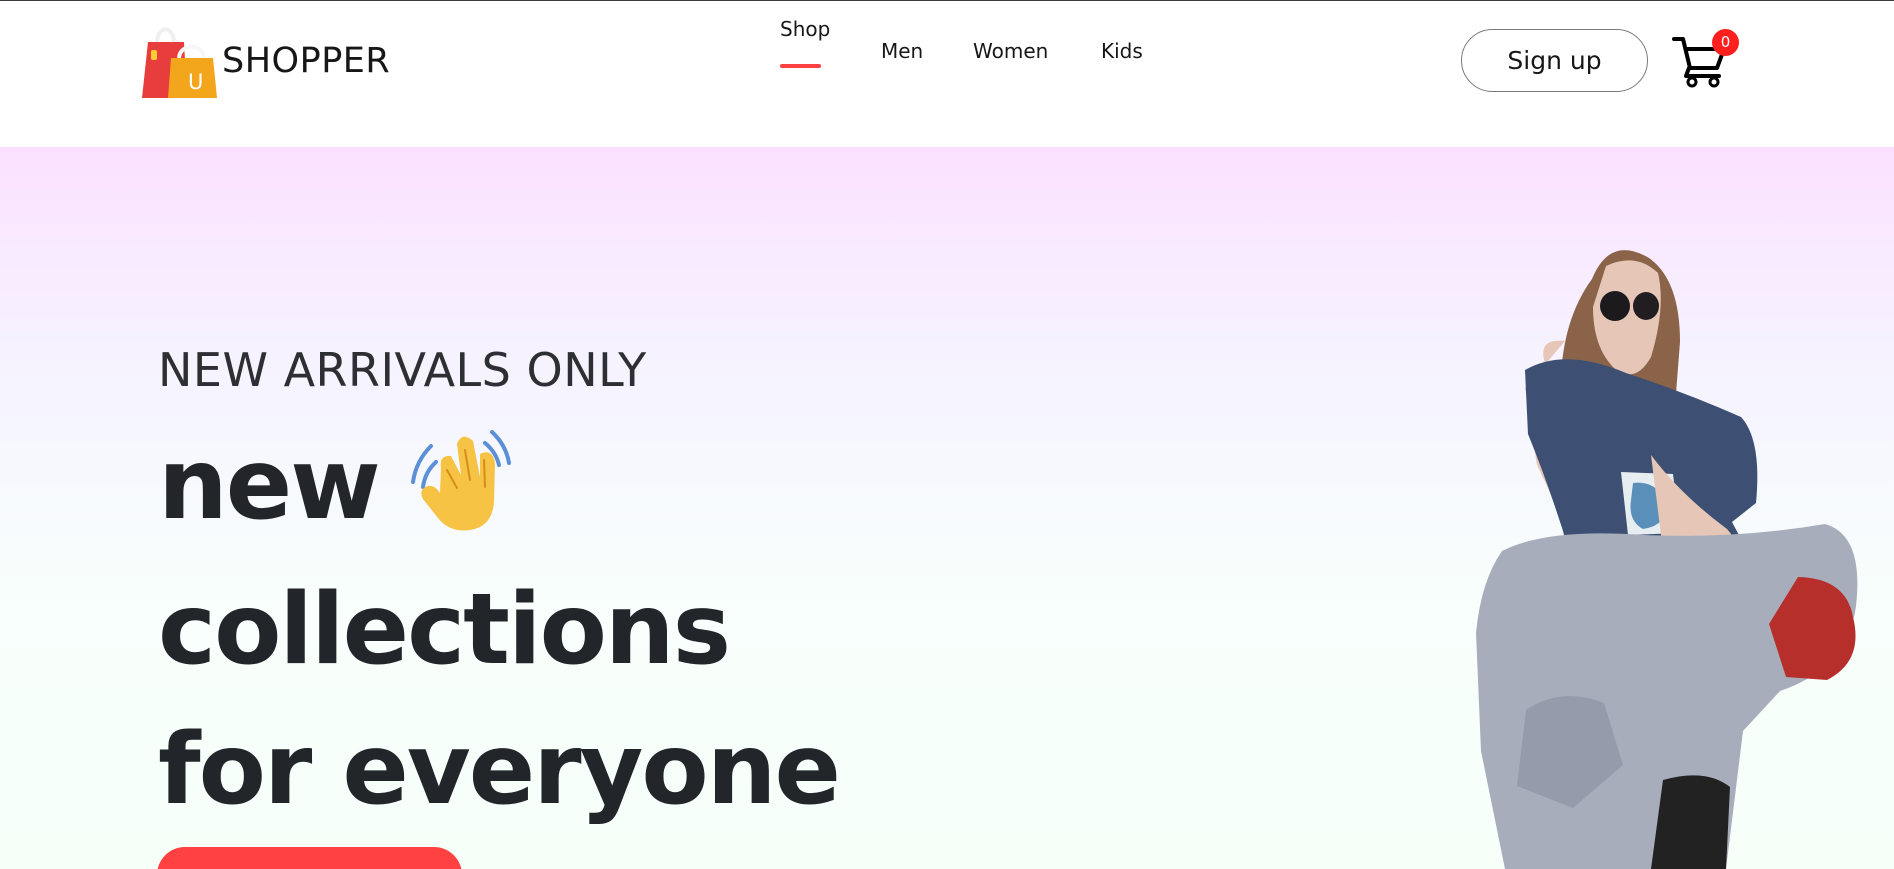 The height and width of the screenshot is (869, 1894). What do you see at coordinates (461, 480) in the screenshot?
I see `waving-hand-icon` at bounding box center [461, 480].